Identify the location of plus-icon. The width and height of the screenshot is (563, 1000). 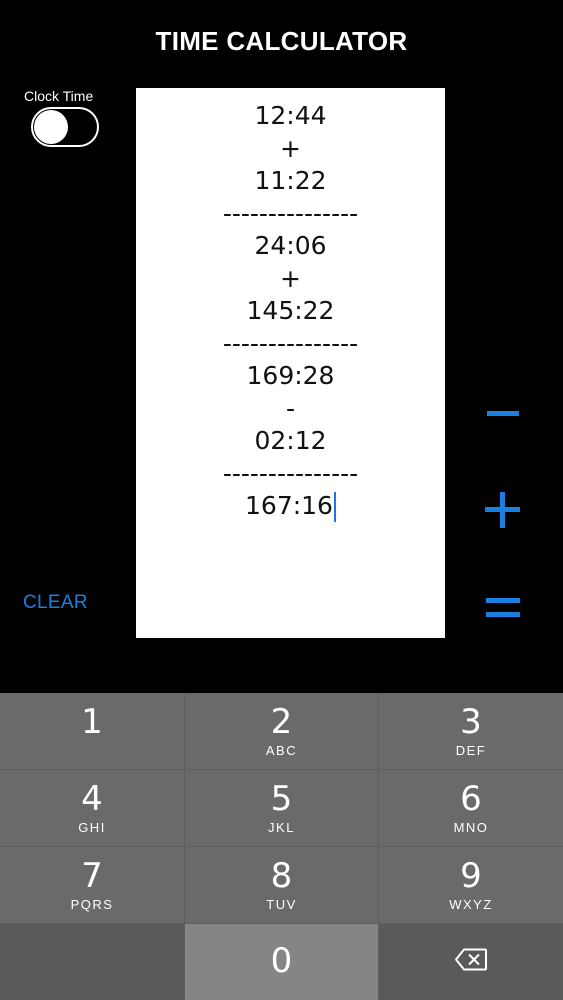
(503, 511).